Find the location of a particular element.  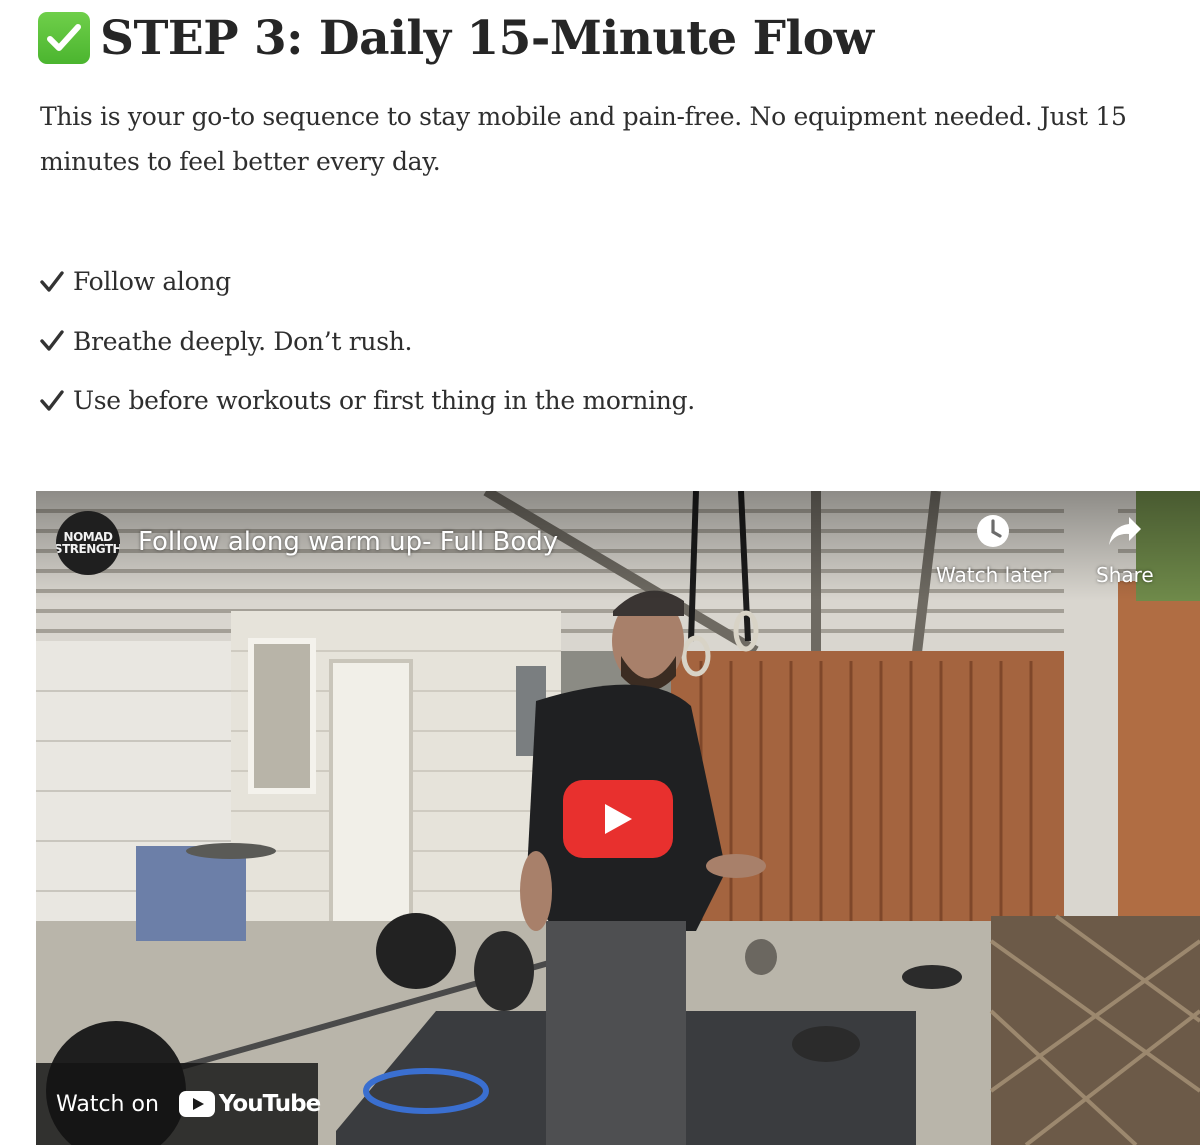

channel-avatar-text: NOMAD STRENGTH is located at coordinates (88, 543).